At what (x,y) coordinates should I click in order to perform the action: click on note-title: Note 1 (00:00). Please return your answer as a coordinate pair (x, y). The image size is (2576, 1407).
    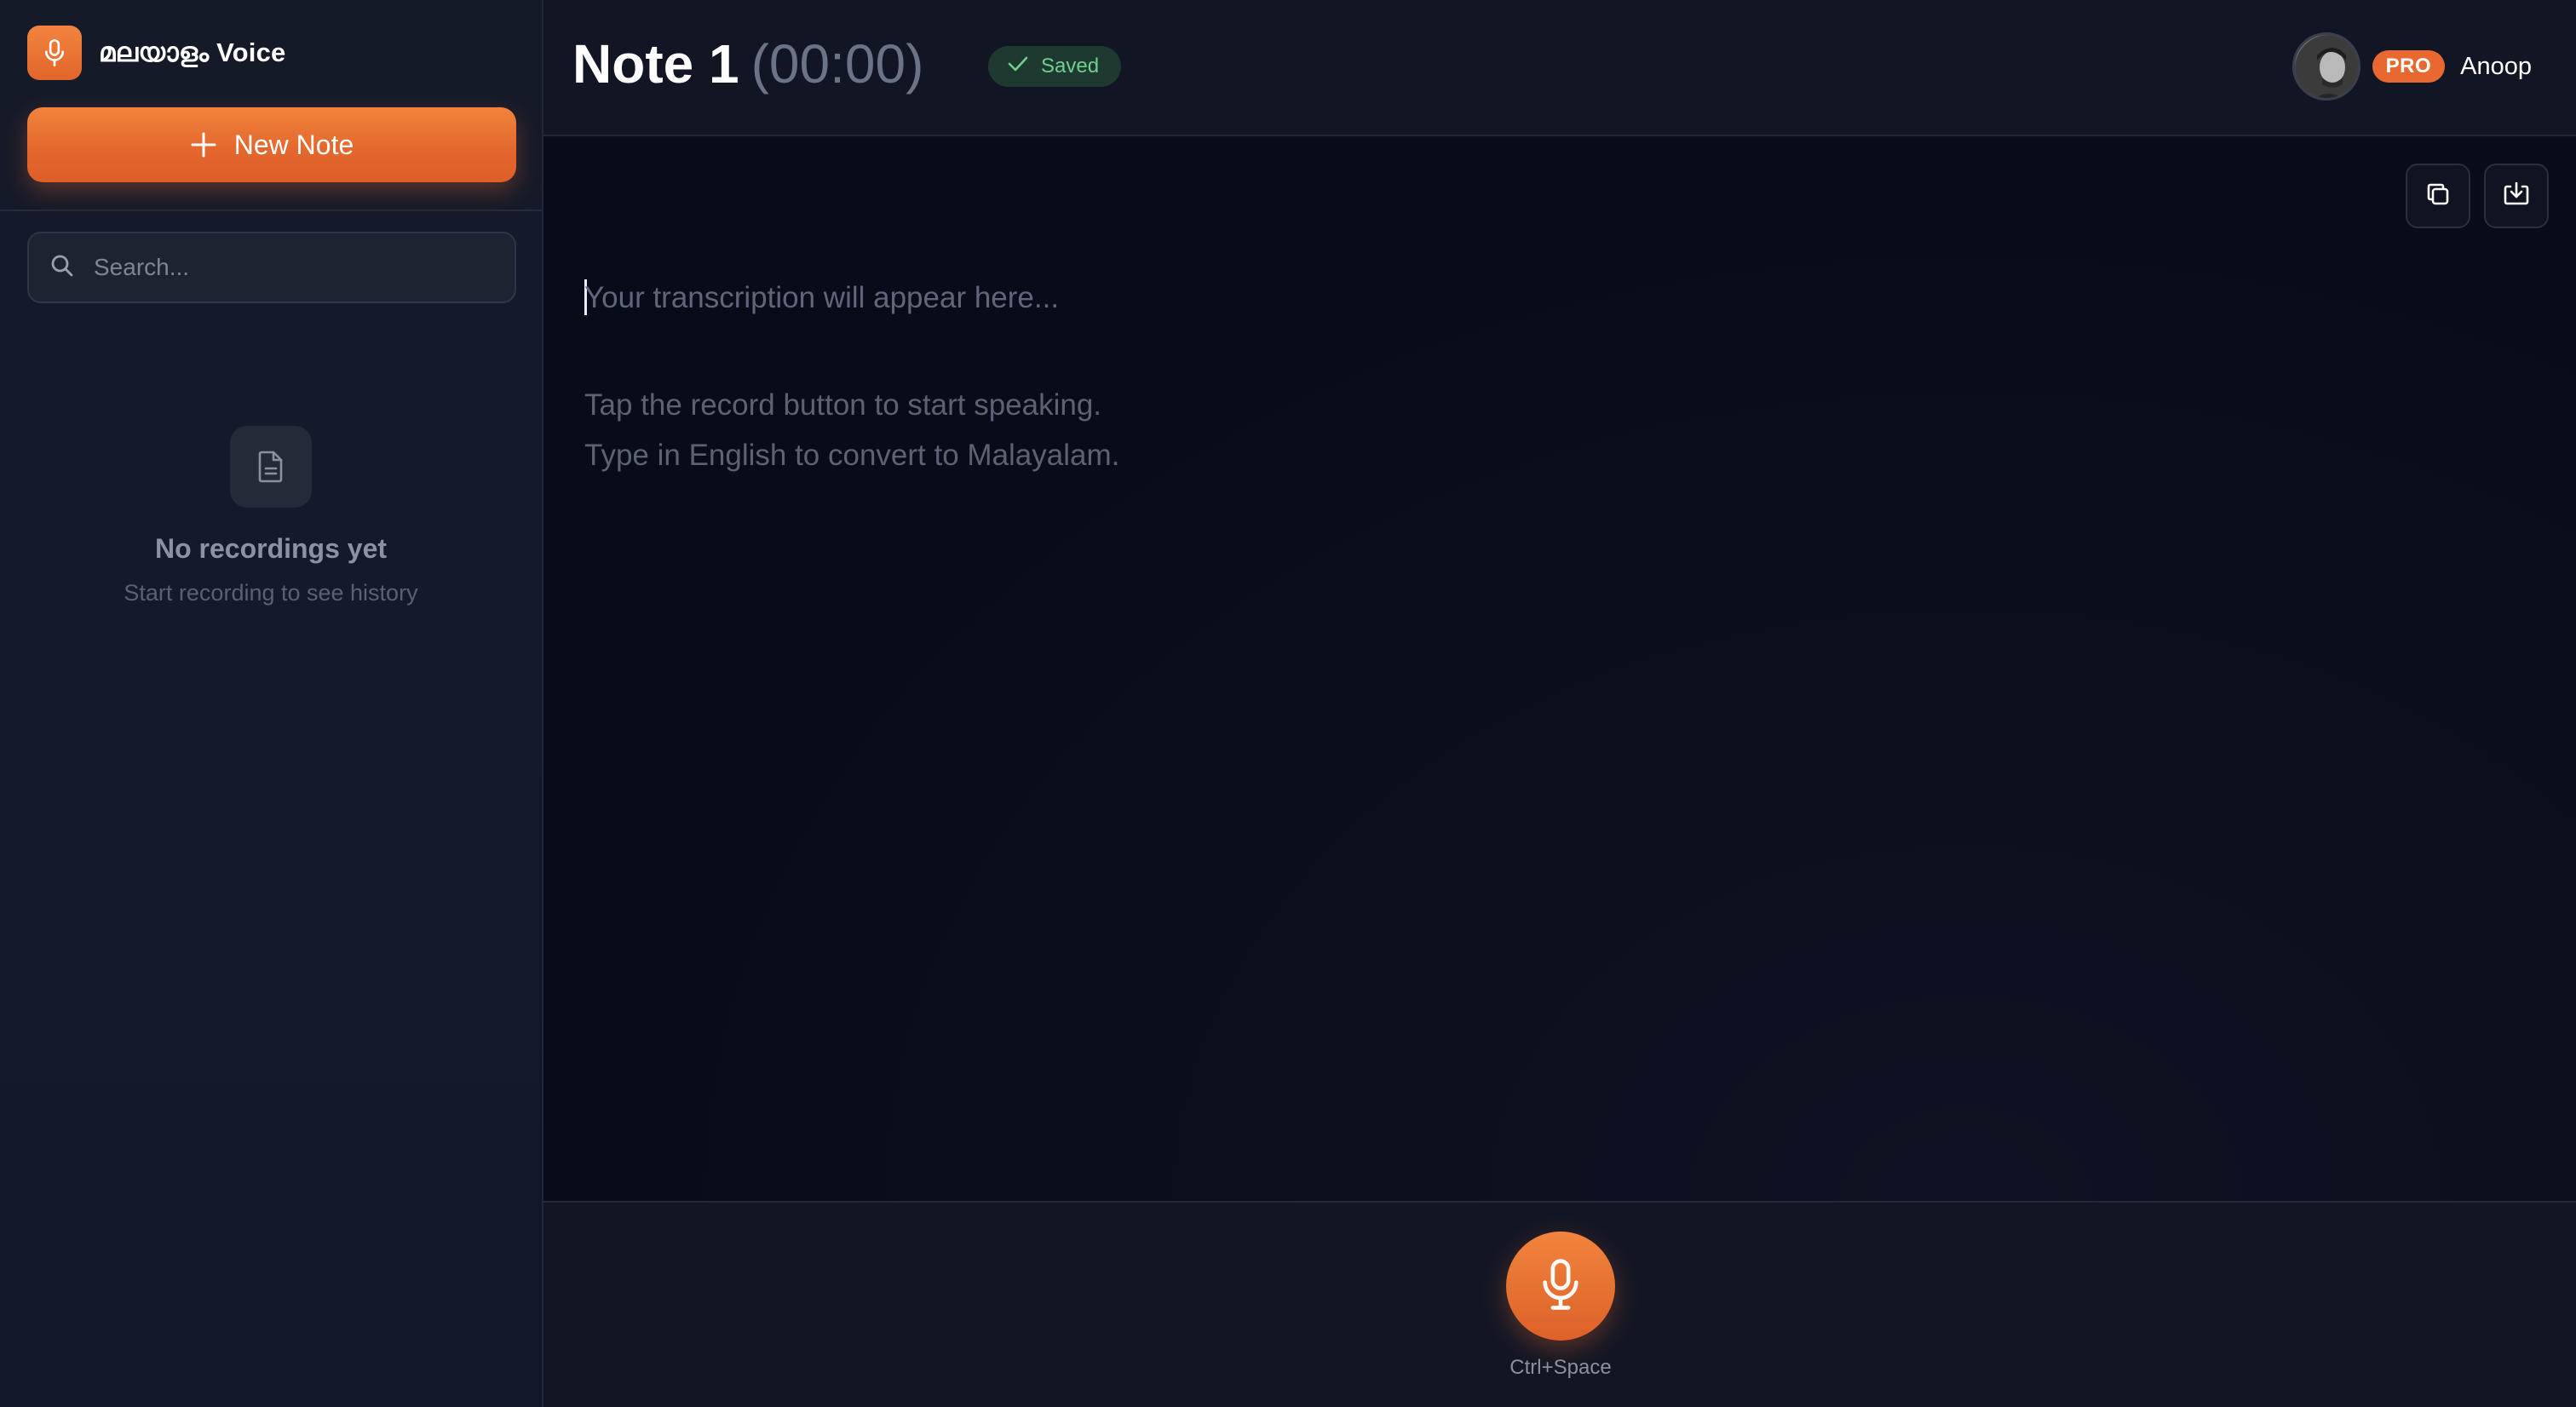
    Looking at the image, I should click on (748, 63).